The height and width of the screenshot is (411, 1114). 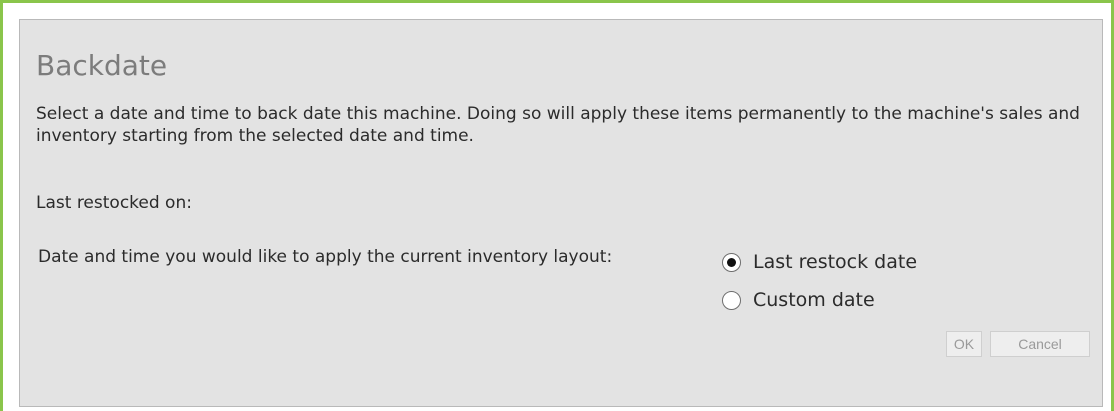 I want to click on last-restocked-label: Last restocked on:, so click(x=114, y=203).